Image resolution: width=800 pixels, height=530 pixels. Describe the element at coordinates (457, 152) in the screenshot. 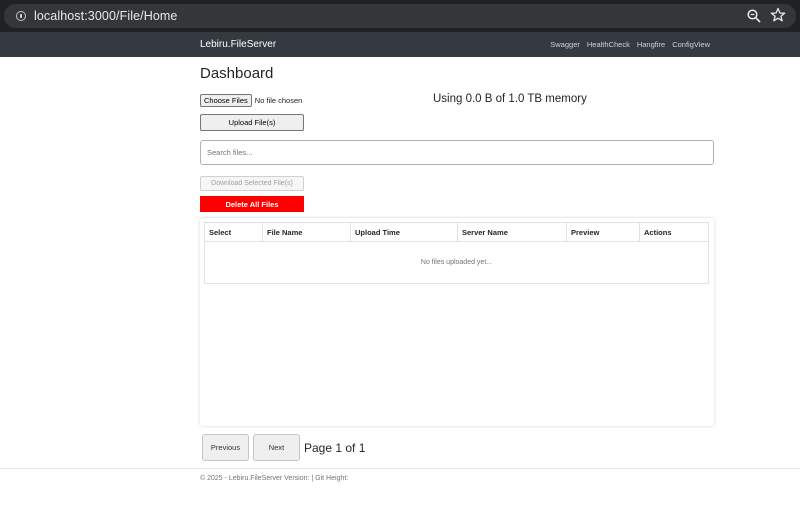

I see `search-input` at that location.